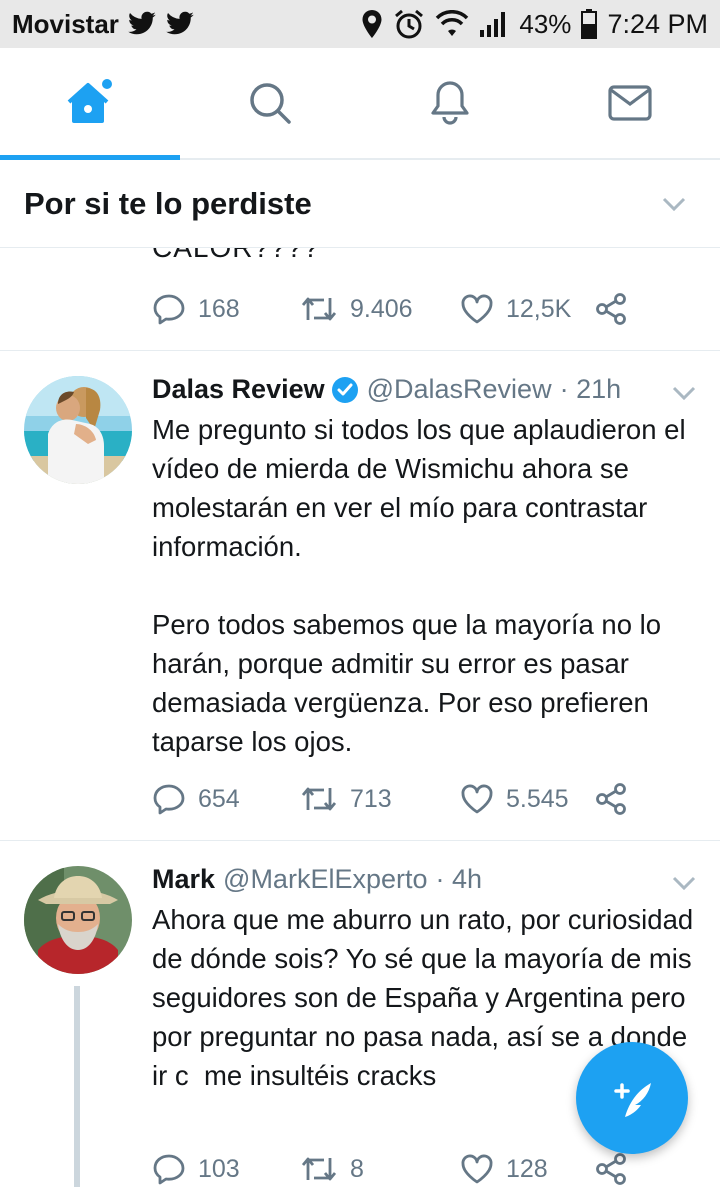 Image resolution: width=720 pixels, height=1187 pixels. Describe the element at coordinates (219, 1168) in the screenshot. I see `reply-count: 103` at that location.